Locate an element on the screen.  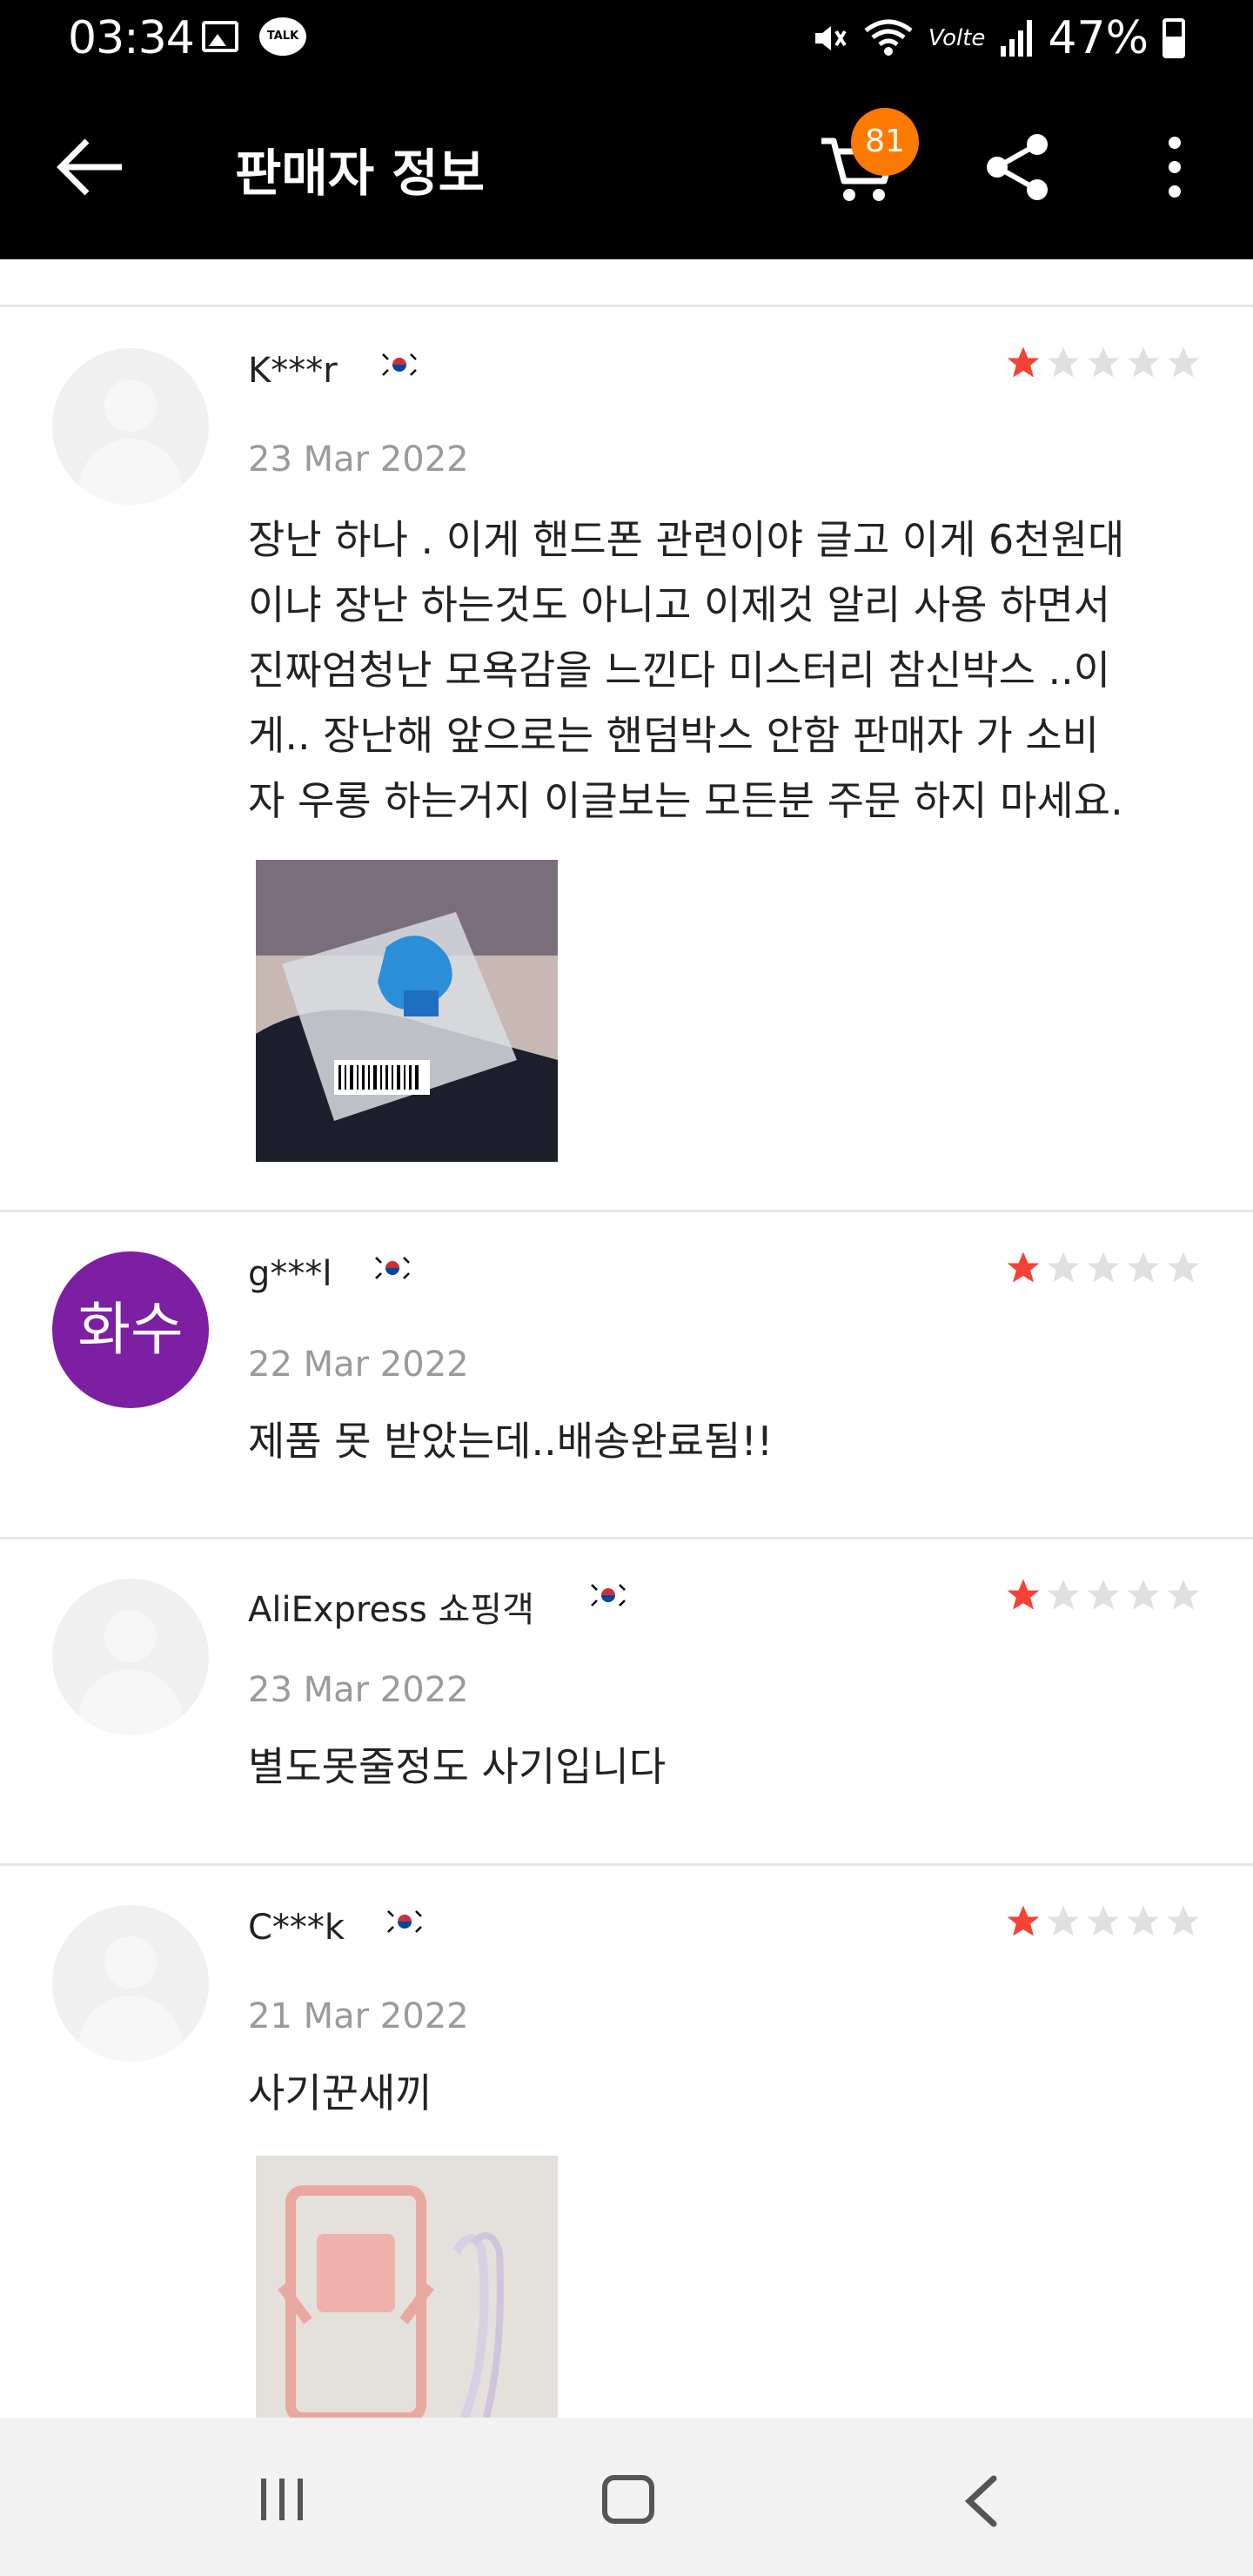
wifi-icon is located at coordinates (888, 37).